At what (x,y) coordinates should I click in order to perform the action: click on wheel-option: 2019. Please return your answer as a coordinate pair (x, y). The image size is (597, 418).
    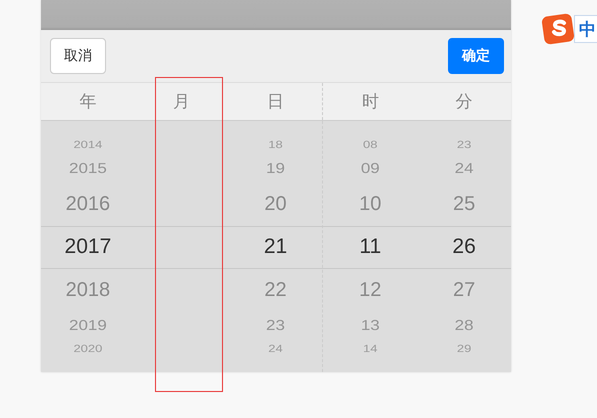
    Looking at the image, I should click on (87, 325).